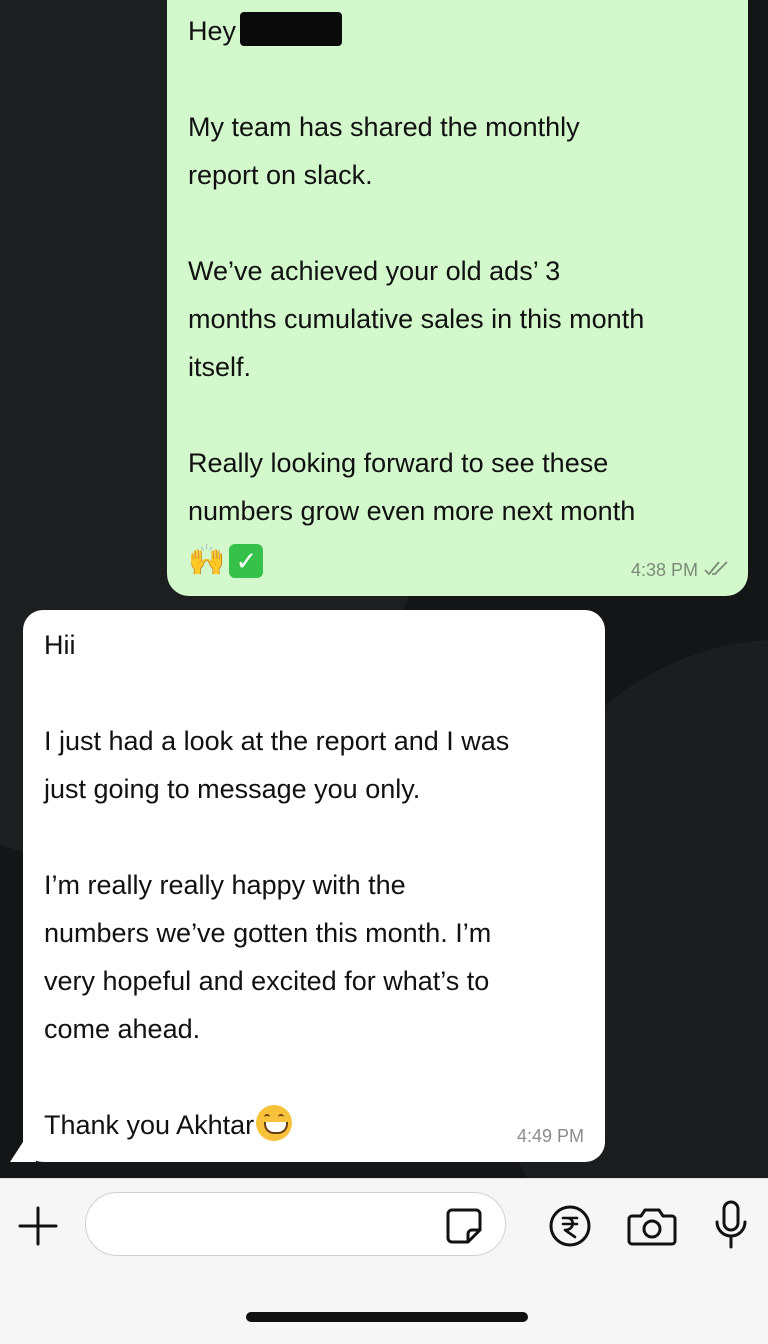 The height and width of the screenshot is (1344, 768). I want to click on message-line: numbers grow even more next month, so click(412, 511).